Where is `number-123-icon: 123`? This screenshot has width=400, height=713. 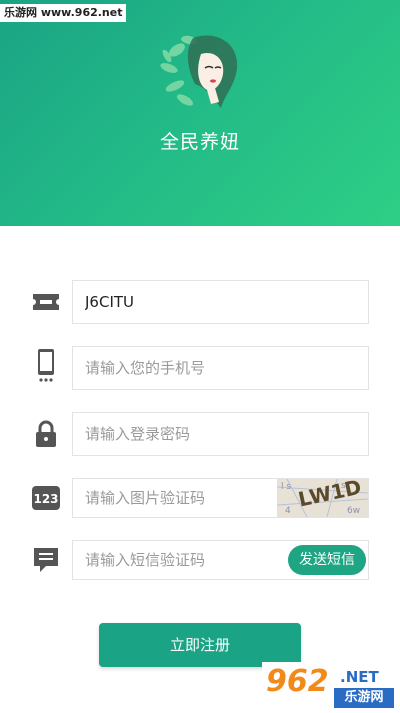 number-123-icon: 123 is located at coordinates (46, 498).